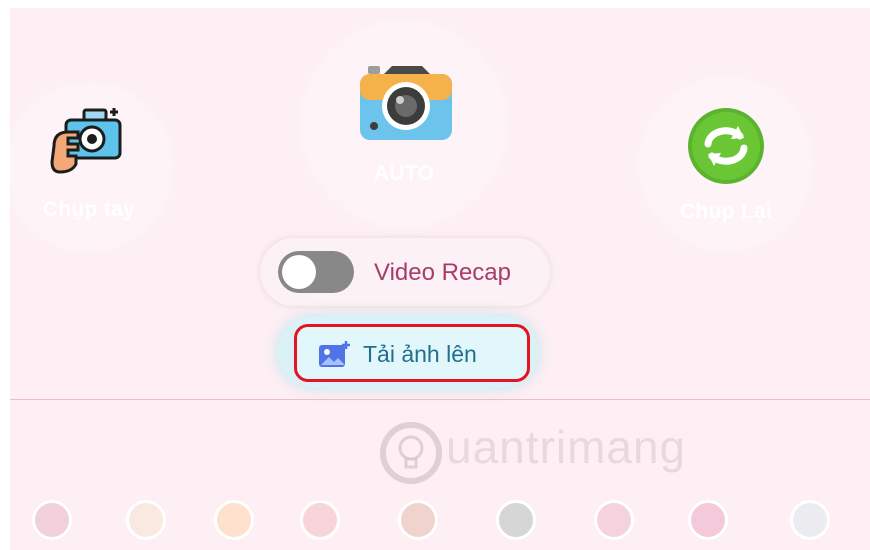  I want to click on mode-retake-button: Chụp Lại, so click(726, 164).